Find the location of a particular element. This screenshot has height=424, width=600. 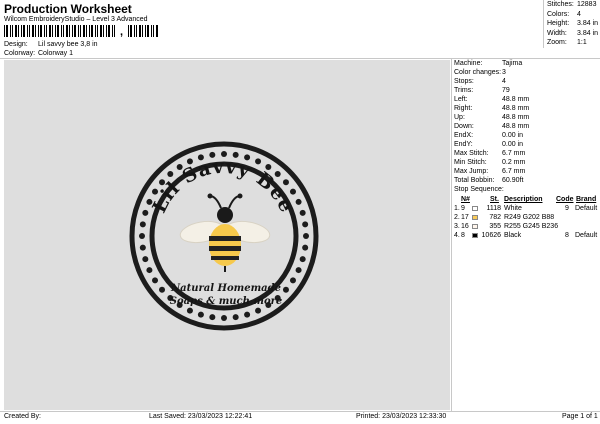

stop-row: 4. 8 10626 Black 8 Default is located at coordinates (526, 235).